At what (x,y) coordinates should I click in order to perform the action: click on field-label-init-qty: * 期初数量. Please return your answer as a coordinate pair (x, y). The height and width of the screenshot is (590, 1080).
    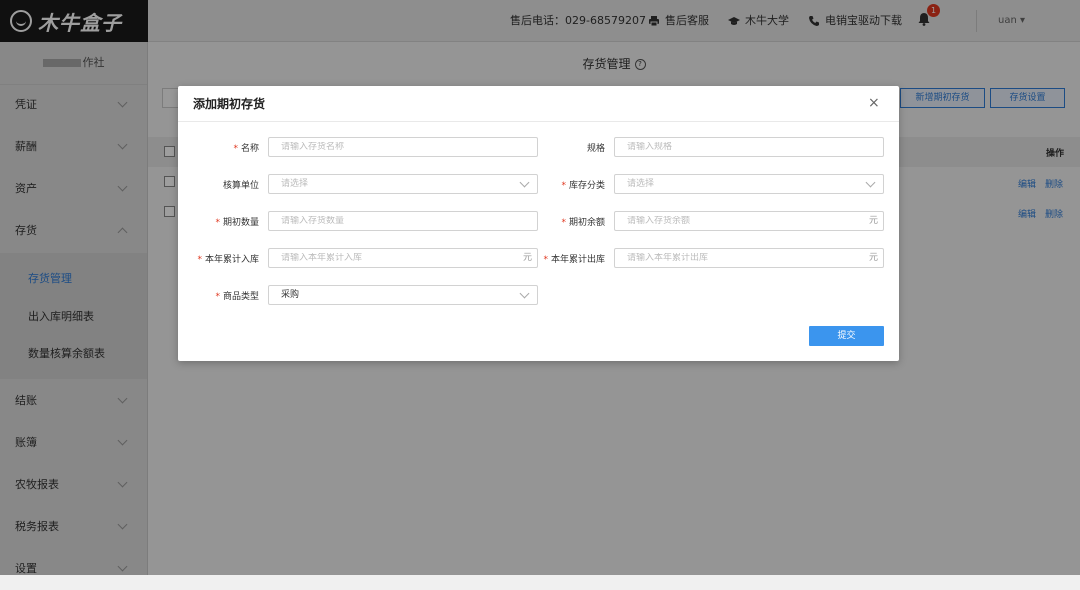
    Looking at the image, I should click on (237, 221).